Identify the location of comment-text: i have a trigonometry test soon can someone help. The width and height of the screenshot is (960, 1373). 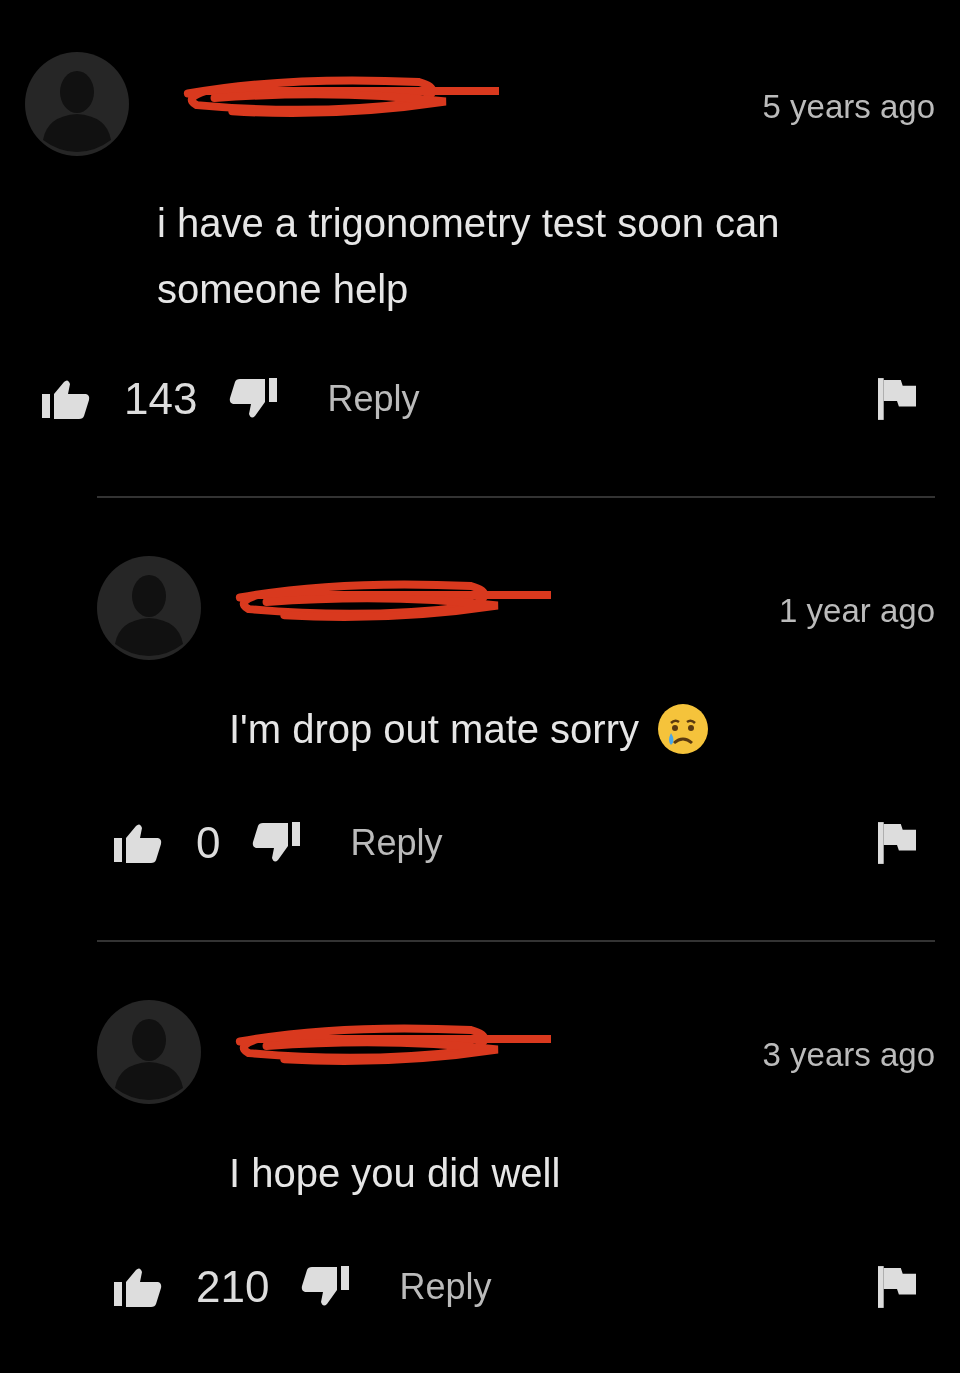
(469, 256).